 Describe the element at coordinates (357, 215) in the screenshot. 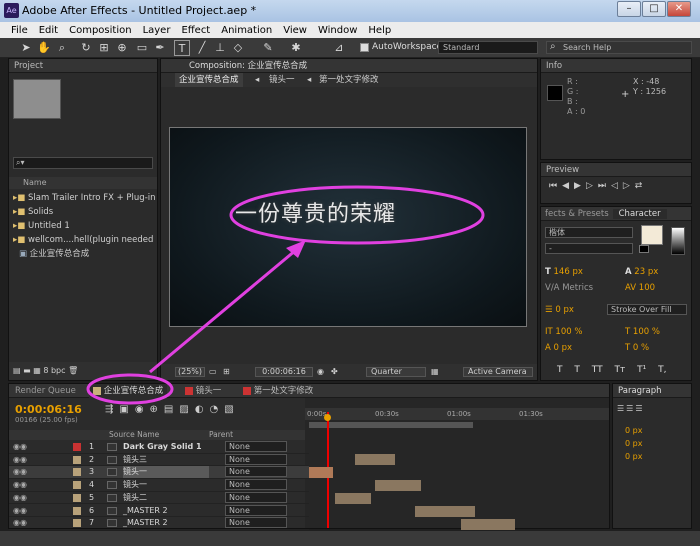

I see `annotation-ellipse-title` at that location.